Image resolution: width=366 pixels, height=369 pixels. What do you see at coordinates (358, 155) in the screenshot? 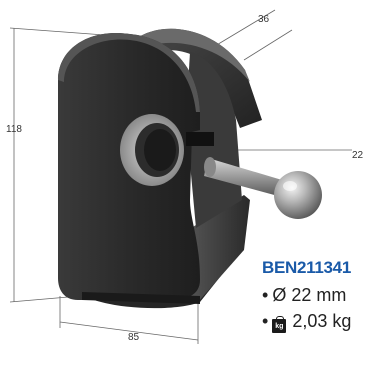
I see `dim-ball-diameter-label: 22` at bounding box center [358, 155].